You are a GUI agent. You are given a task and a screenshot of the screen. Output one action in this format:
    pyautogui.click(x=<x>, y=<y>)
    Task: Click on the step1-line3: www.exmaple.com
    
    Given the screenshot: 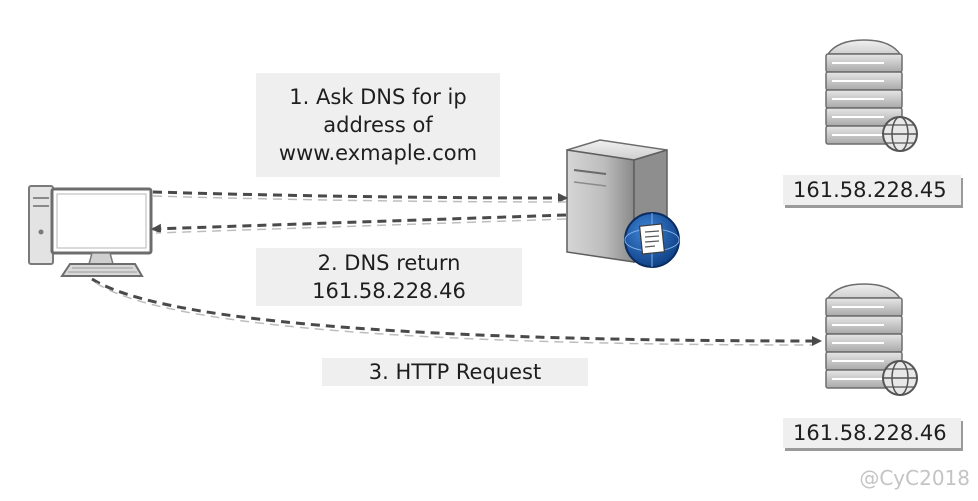 What is the action you would take?
    pyautogui.click(x=378, y=153)
    